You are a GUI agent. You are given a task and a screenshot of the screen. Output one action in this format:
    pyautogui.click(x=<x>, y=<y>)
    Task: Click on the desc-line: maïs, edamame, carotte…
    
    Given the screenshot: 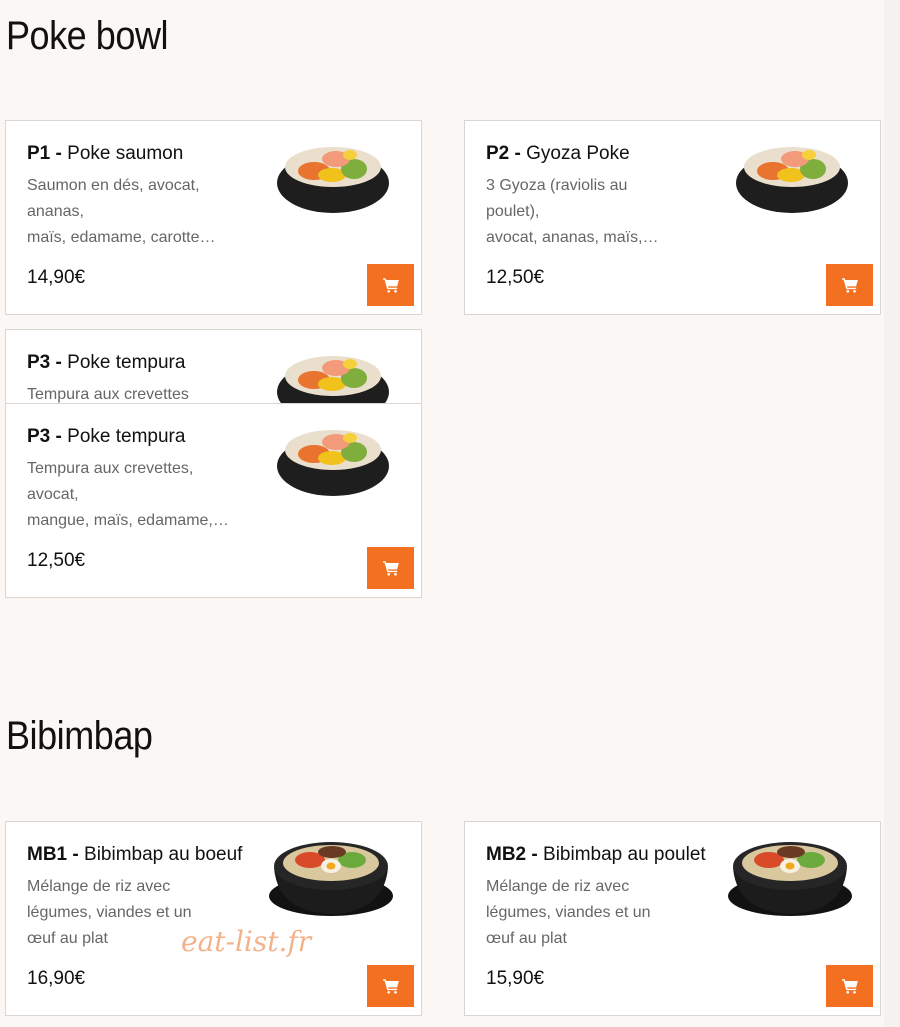 What is the action you would take?
    pyautogui.click(x=121, y=237)
    